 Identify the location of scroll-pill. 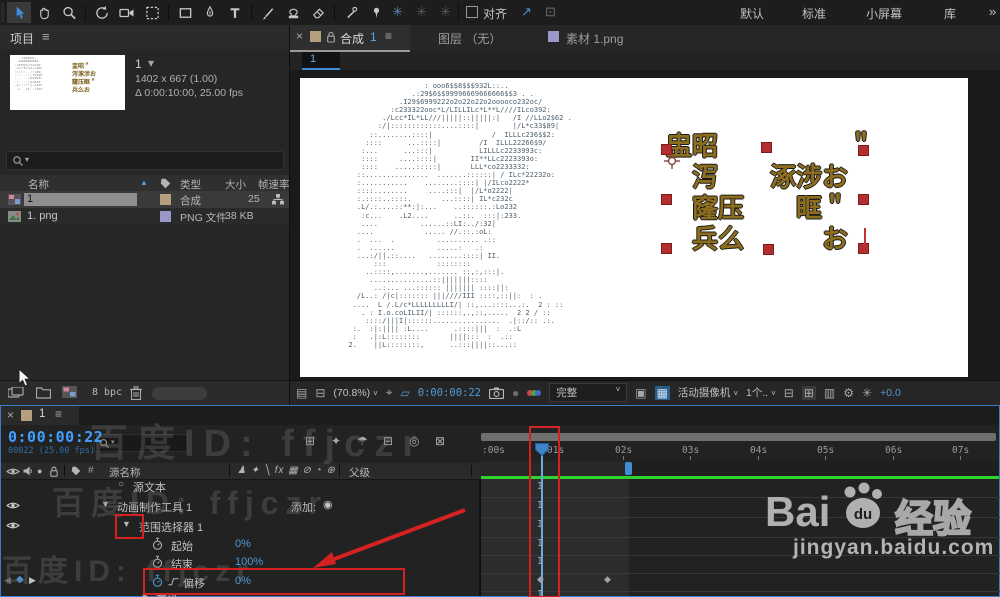
(179, 393).